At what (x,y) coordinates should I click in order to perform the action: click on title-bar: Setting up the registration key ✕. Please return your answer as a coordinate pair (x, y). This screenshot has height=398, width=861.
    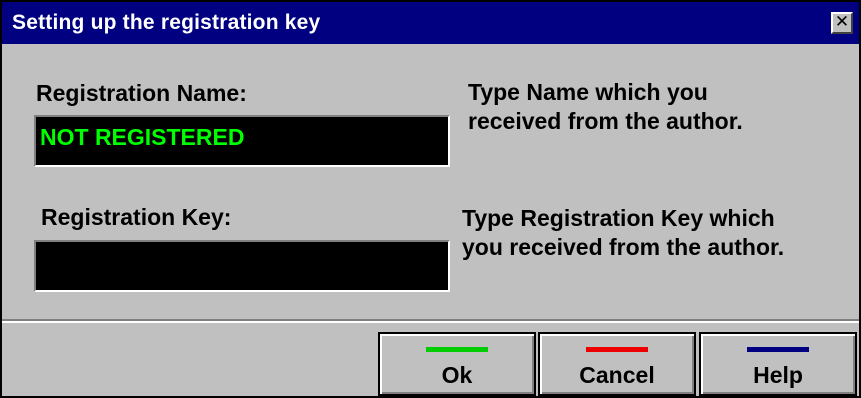
    Looking at the image, I should click on (430, 23).